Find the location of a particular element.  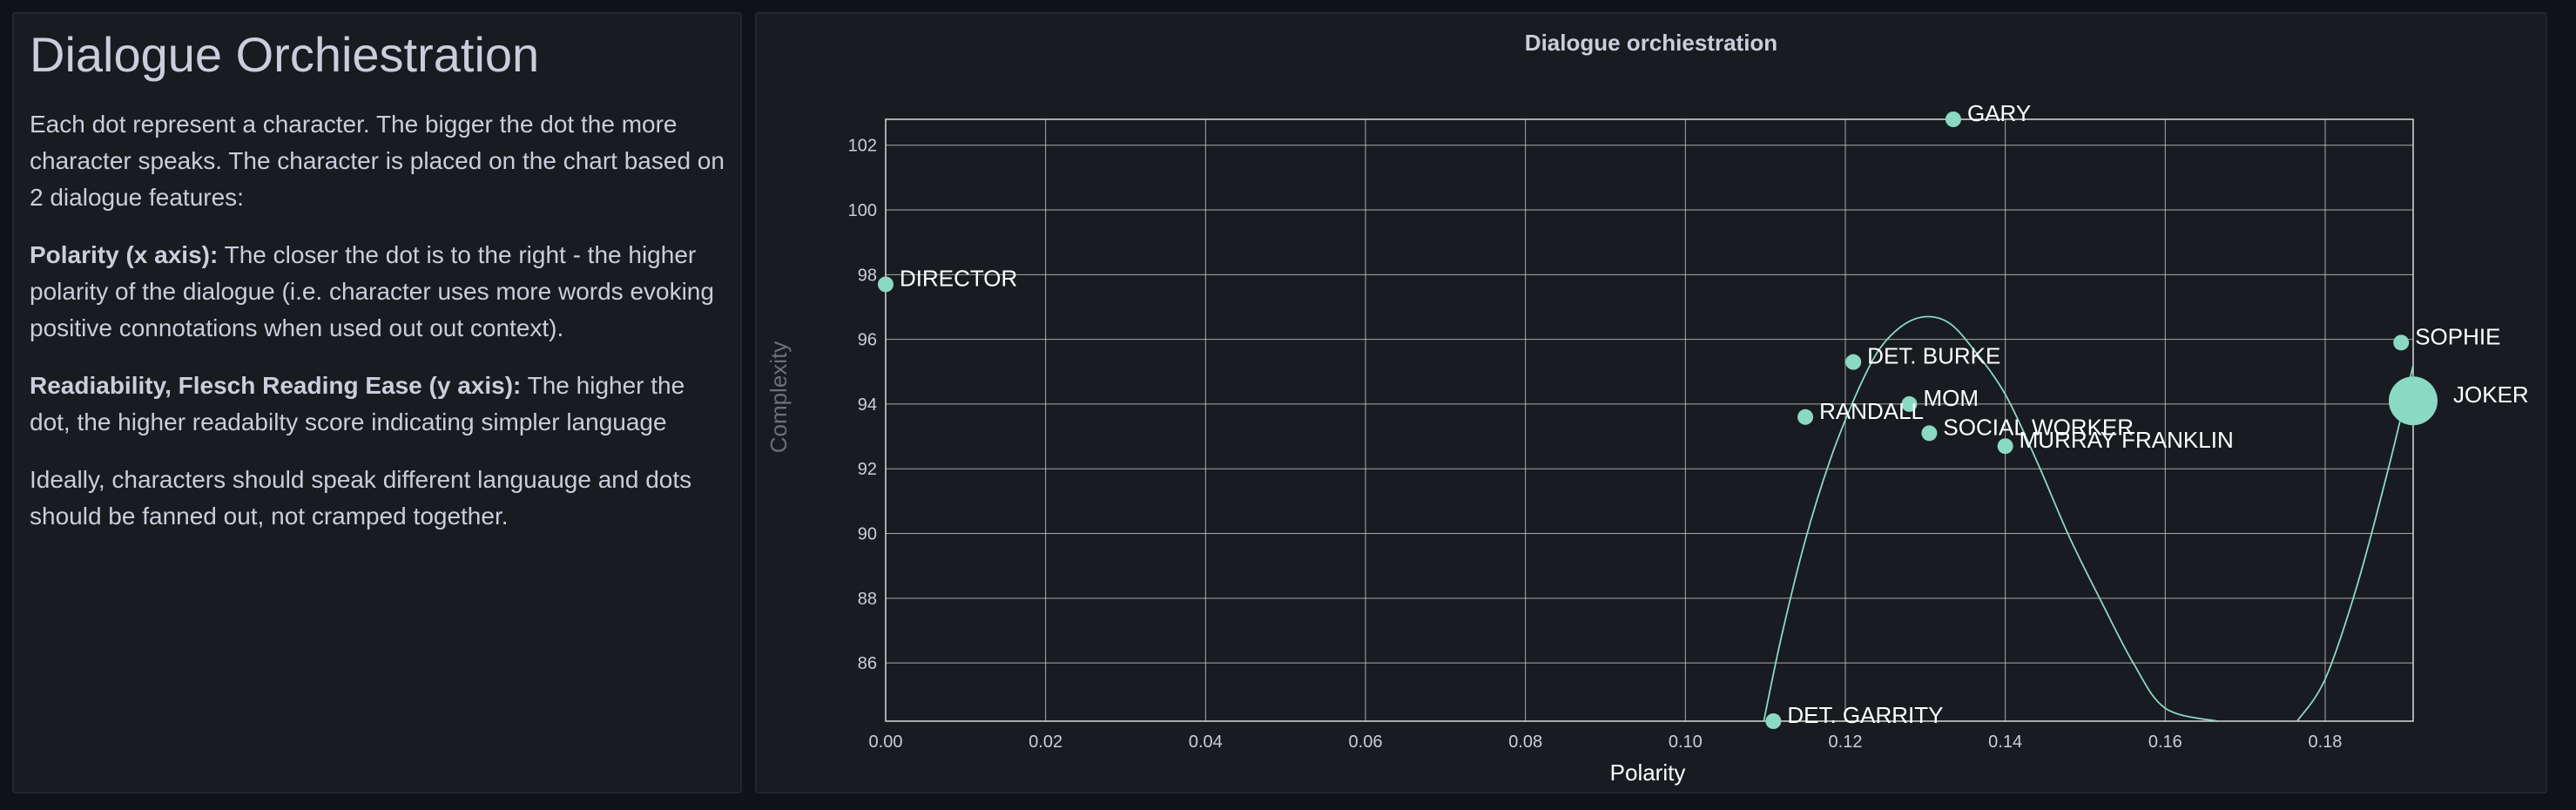

trend-curves is located at coordinates (2088, 518).